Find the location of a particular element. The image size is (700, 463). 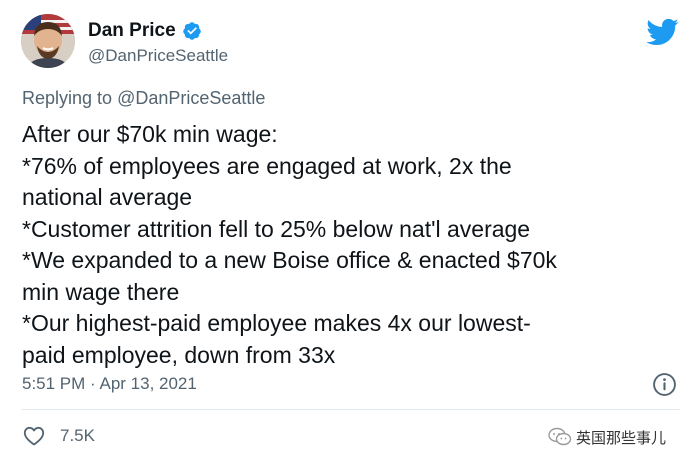

watermark-text: 英国那些事儿 is located at coordinates (621, 437).